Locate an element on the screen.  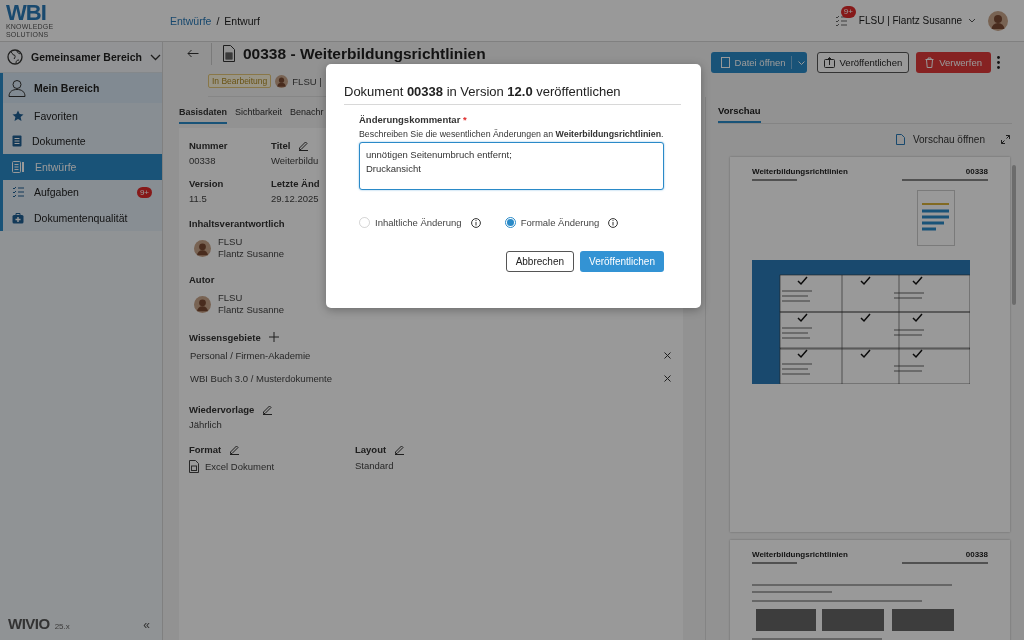
logo-text: WBI is located at coordinates (26, 12).